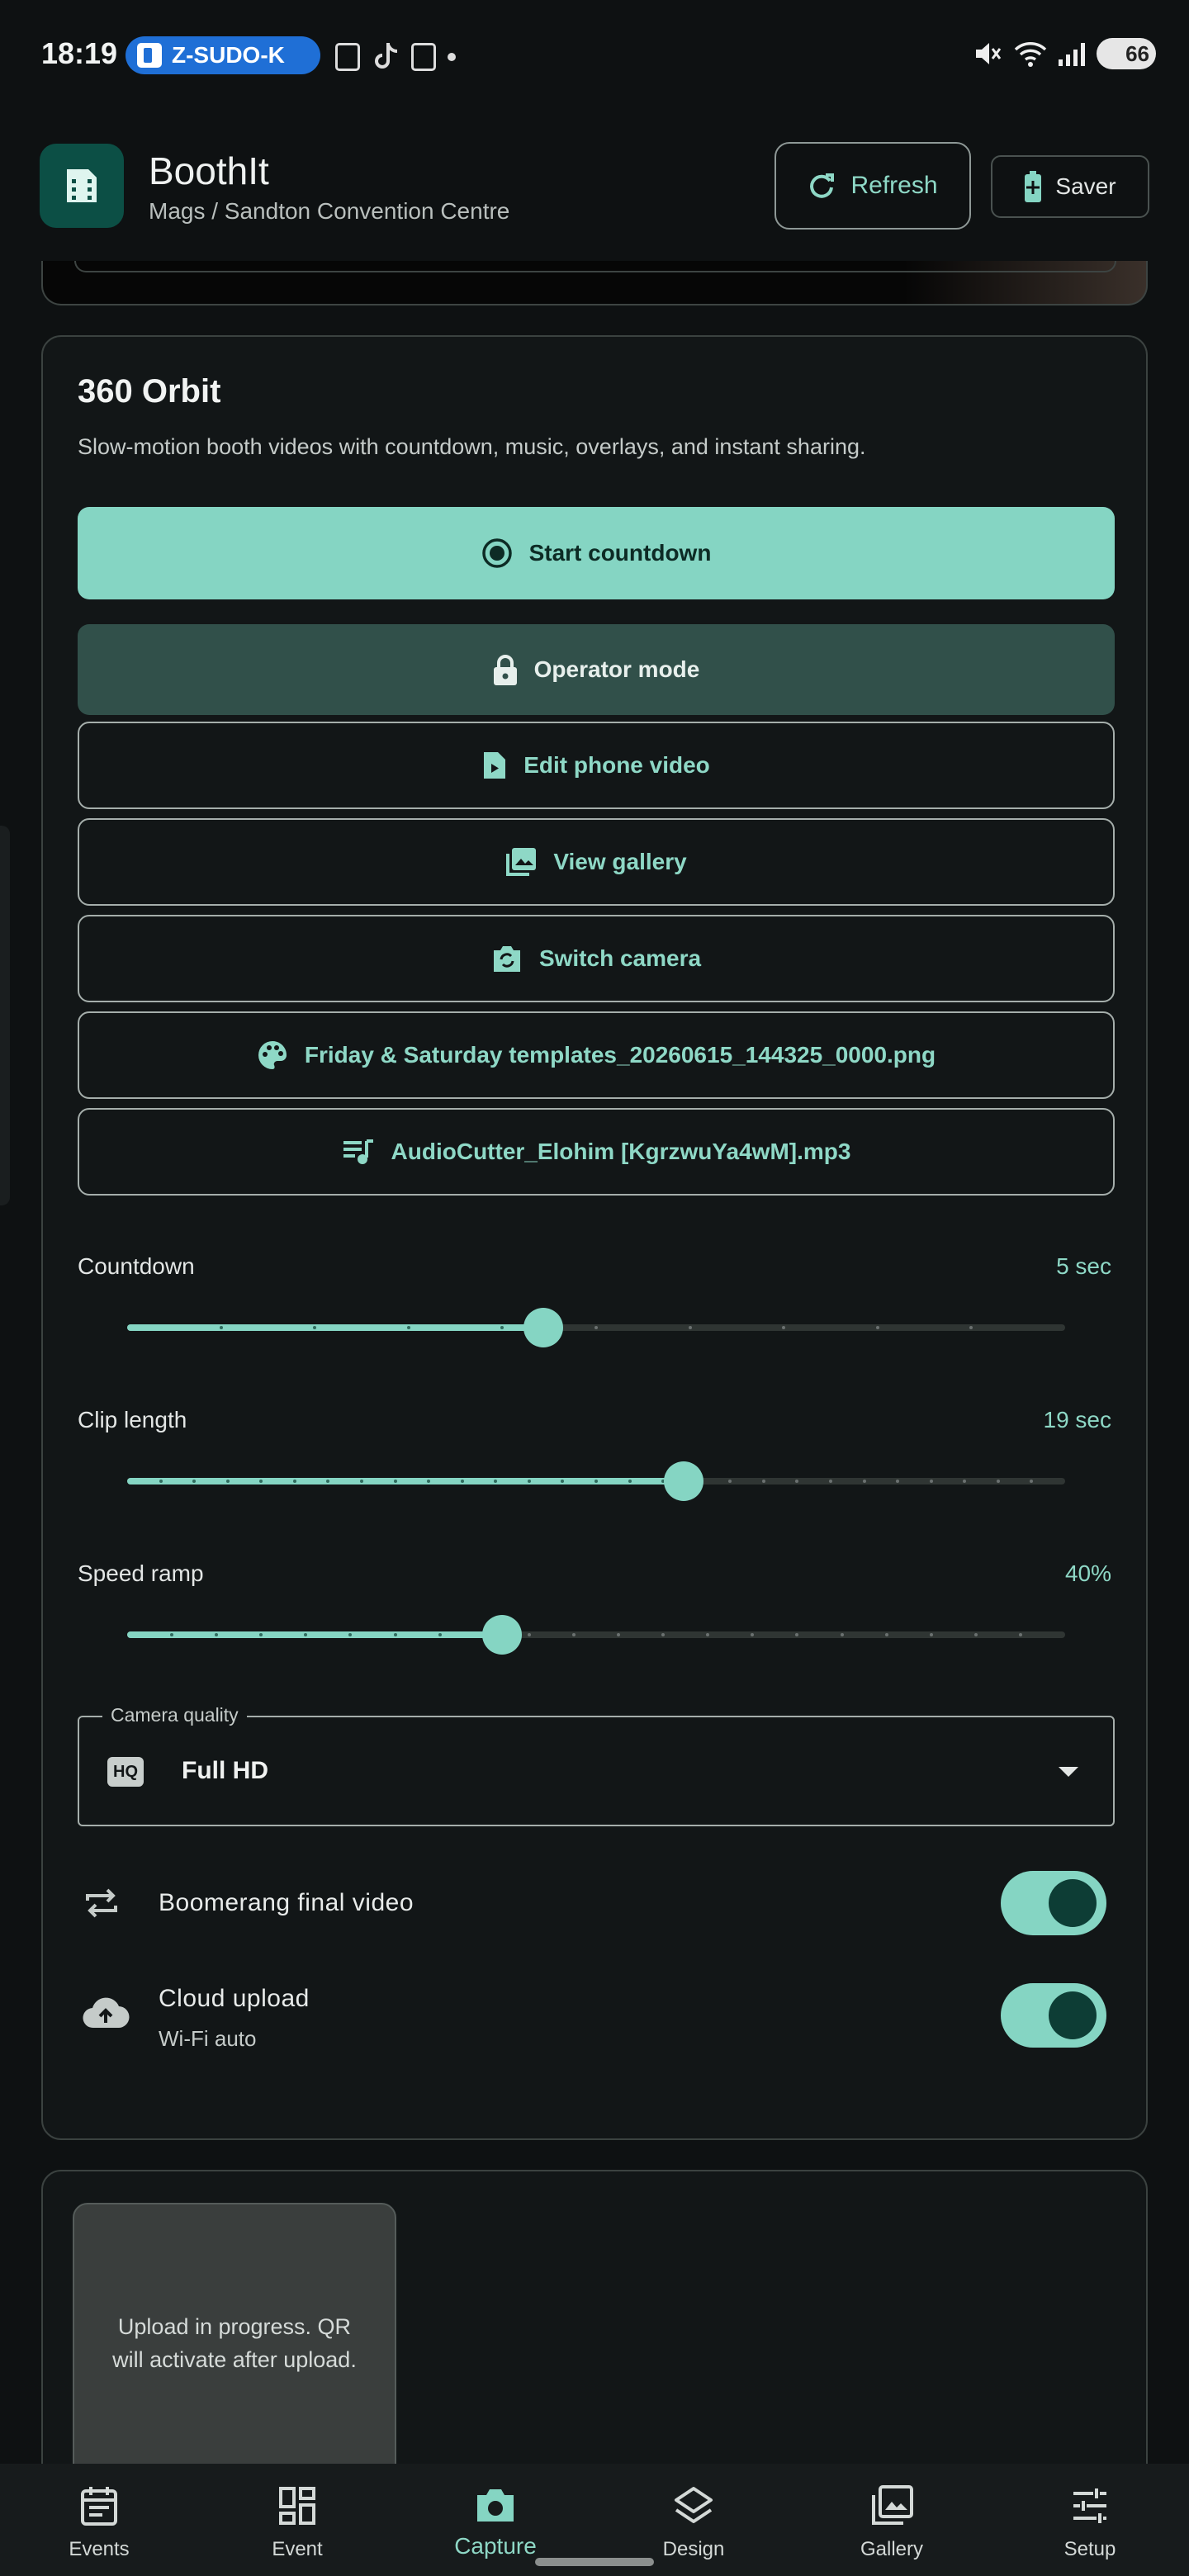 This screenshot has width=1189, height=2576. I want to click on camera-quality-value: Full HD, so click(225, 1770).